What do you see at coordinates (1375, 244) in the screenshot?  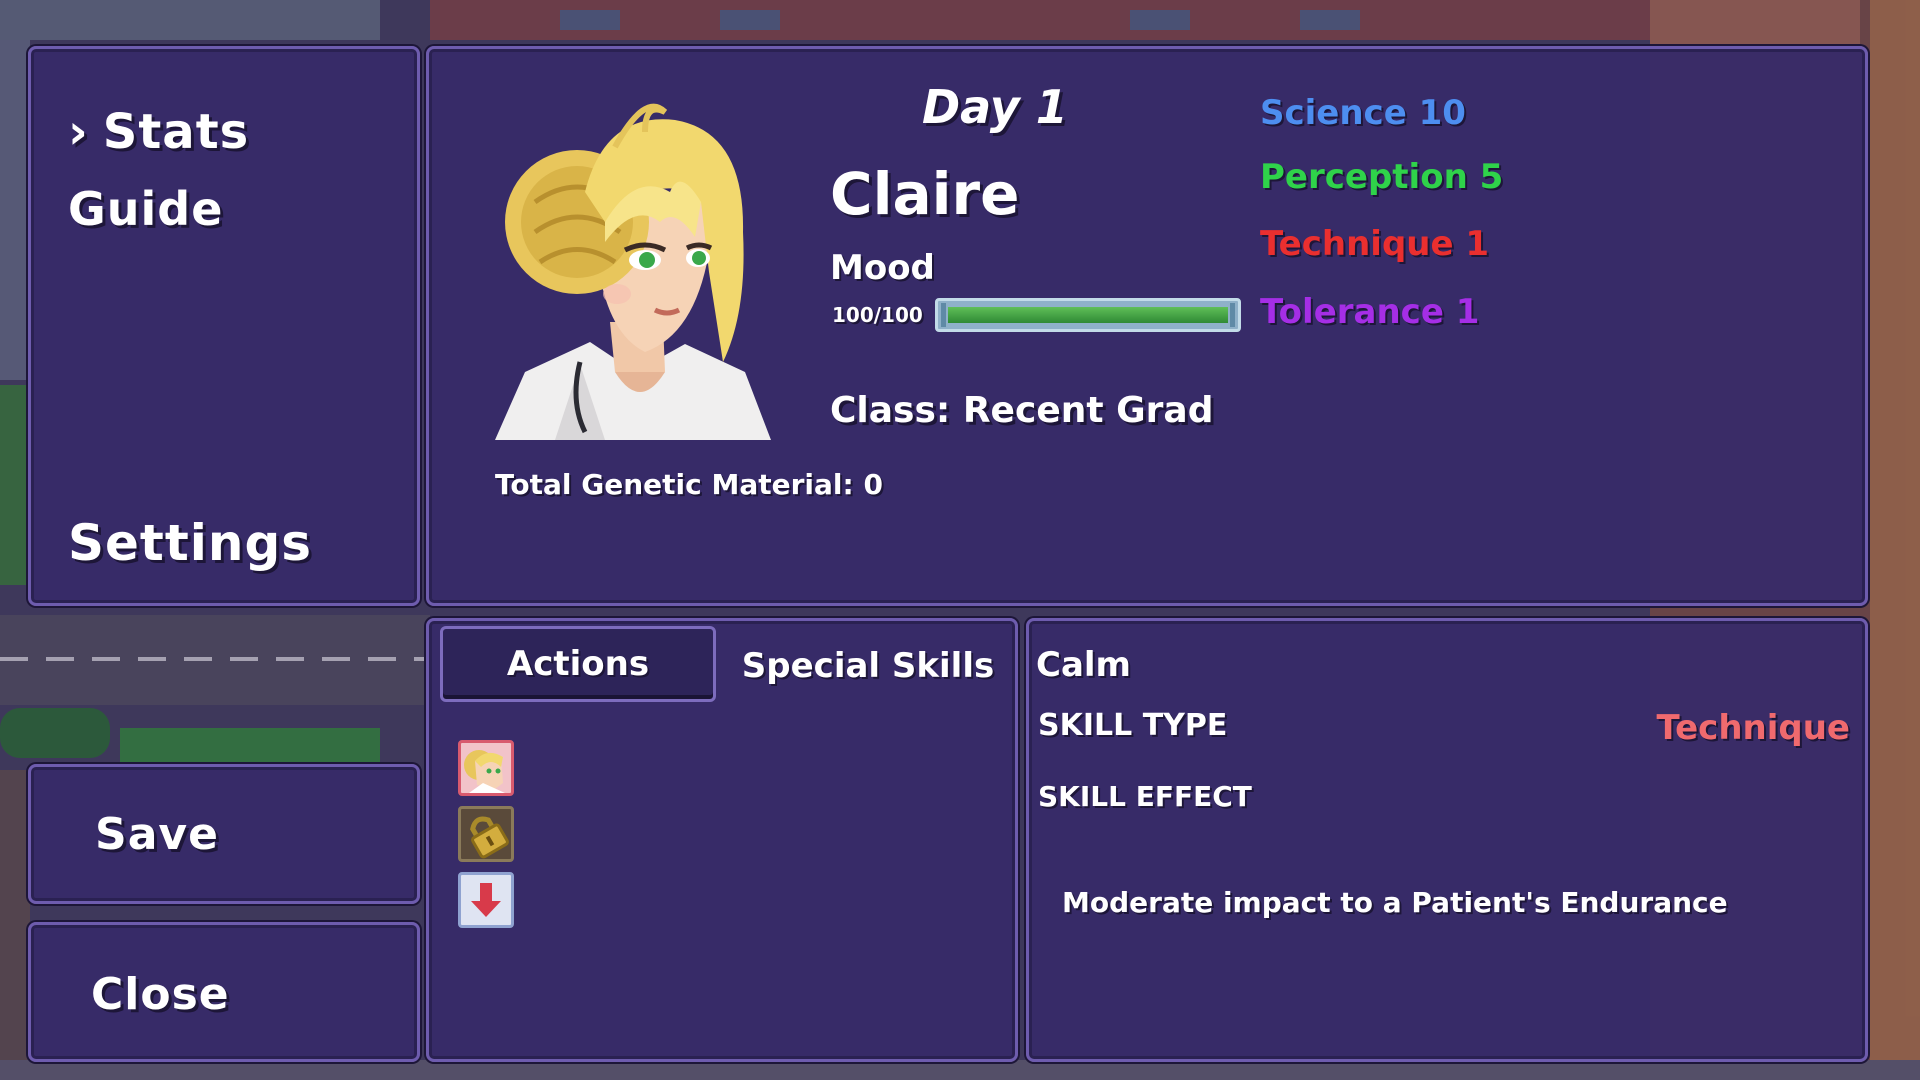 I see `stat-technique: Technique 1` at bounding box center [1375, 244].